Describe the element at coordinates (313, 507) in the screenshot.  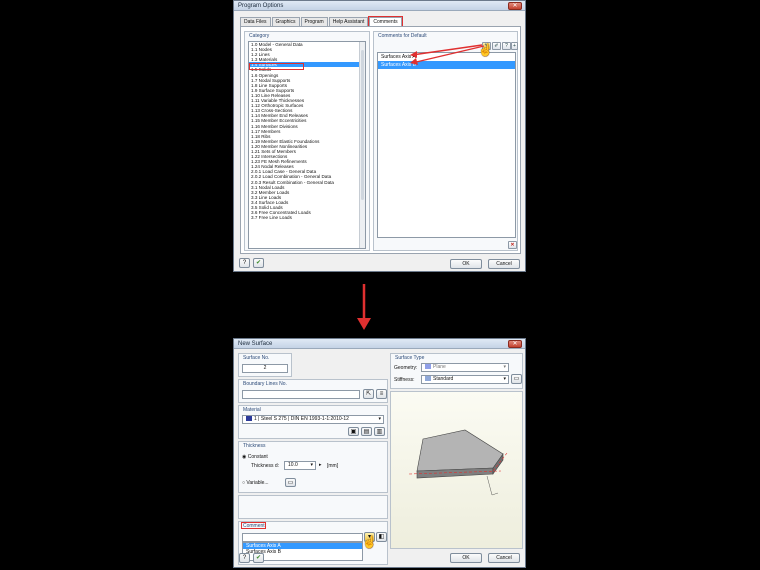
I see `empty-options-group` at that location.